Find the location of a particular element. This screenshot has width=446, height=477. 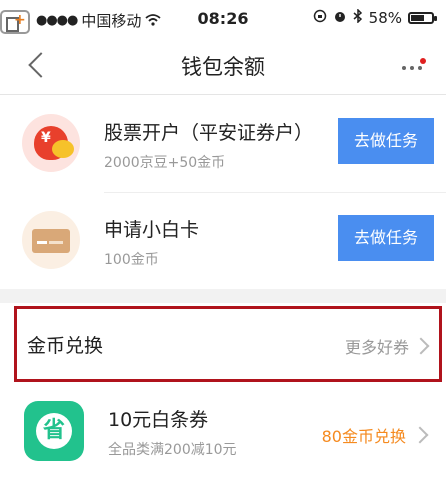

status-right: 58% is located at coordinates (375, 17).